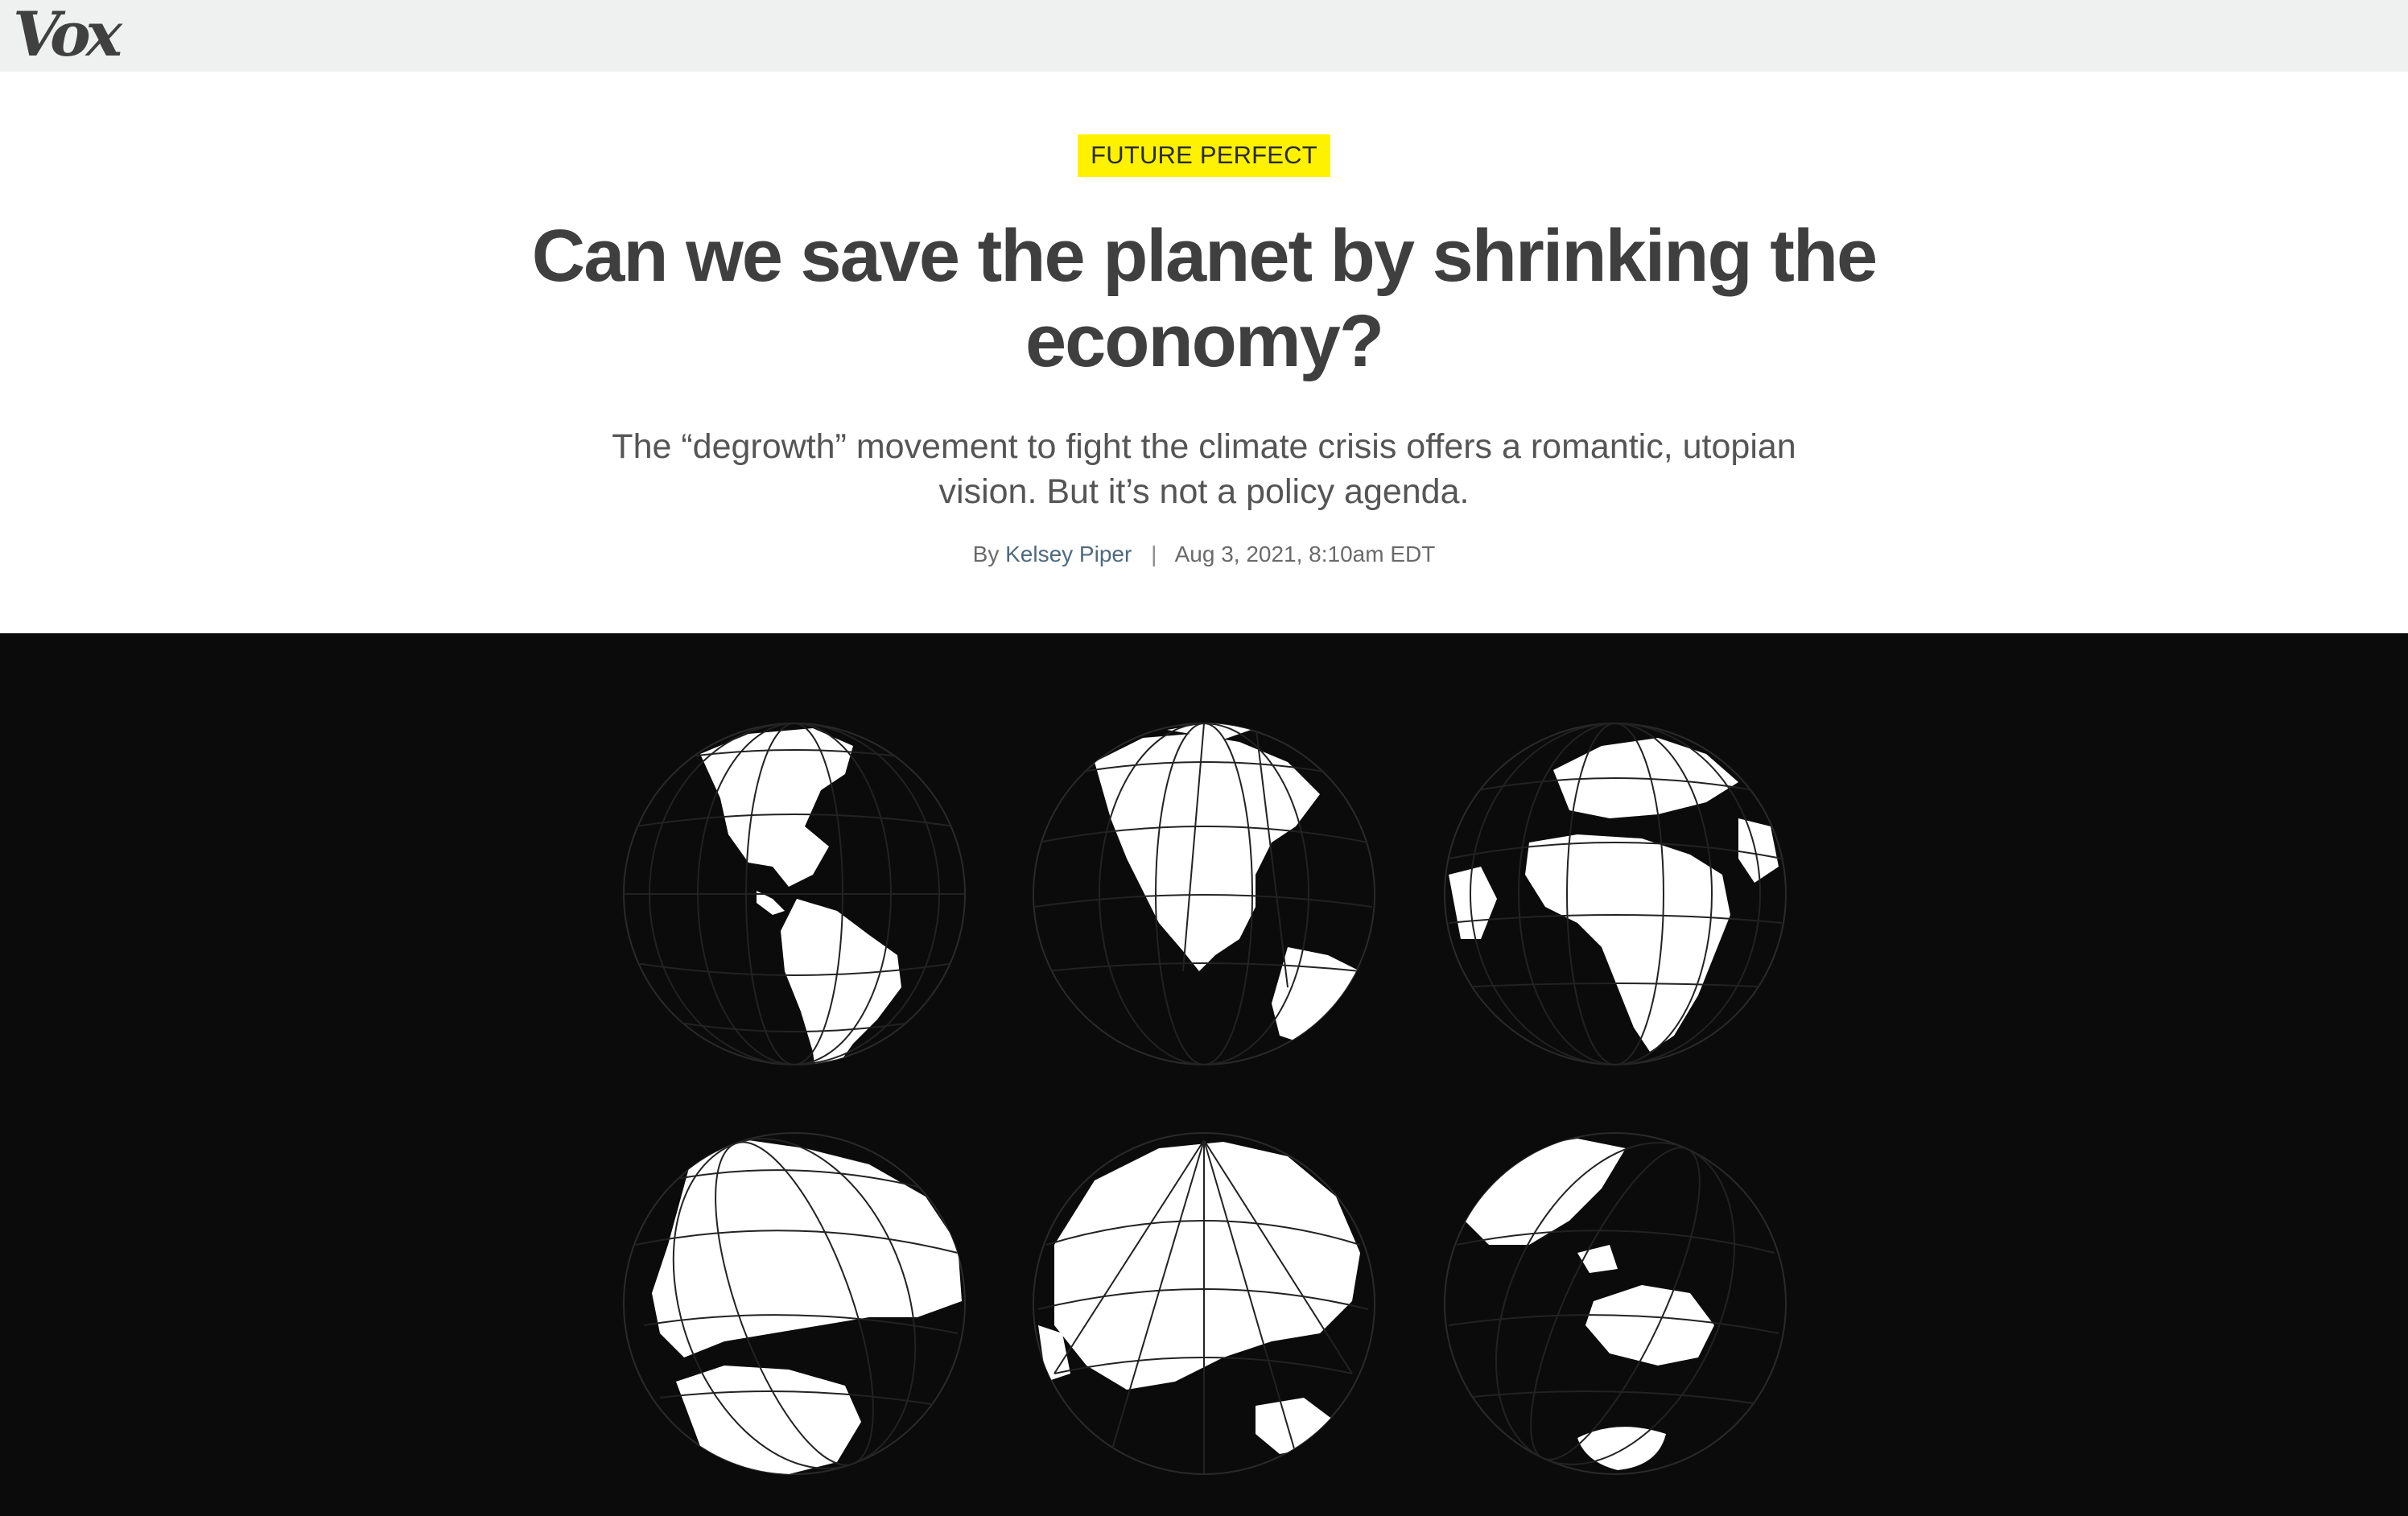  What do you see at coordinates (1204, 894) in the screenshot?
I see `globe-north-america` at bounding box center [1204, 894].